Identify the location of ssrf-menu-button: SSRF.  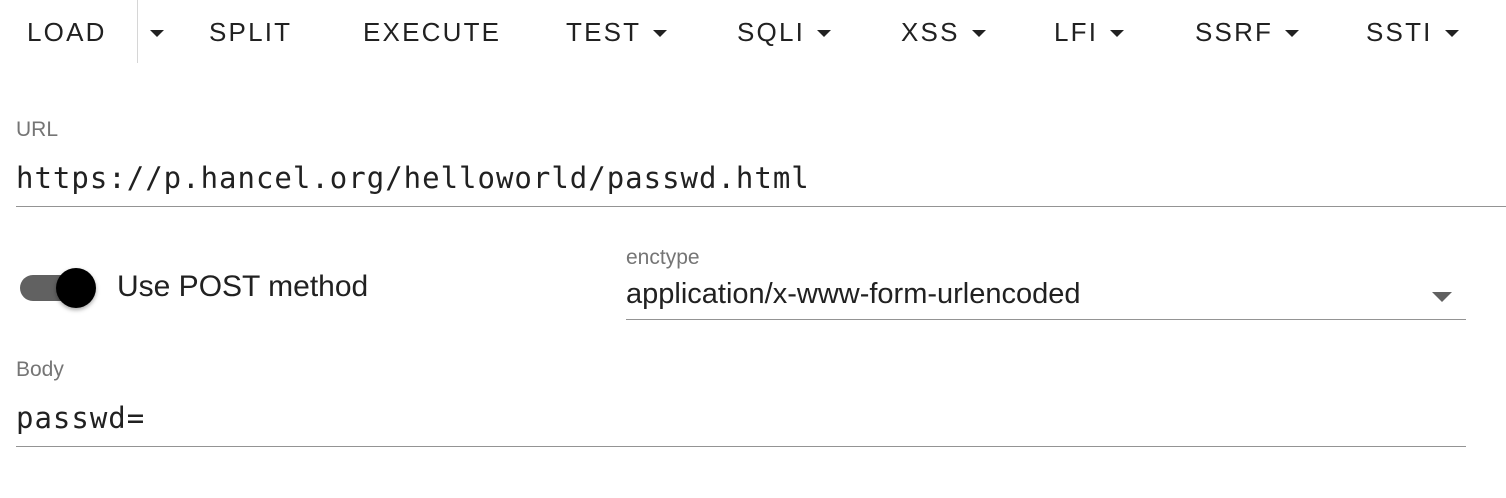
(1247, 32).